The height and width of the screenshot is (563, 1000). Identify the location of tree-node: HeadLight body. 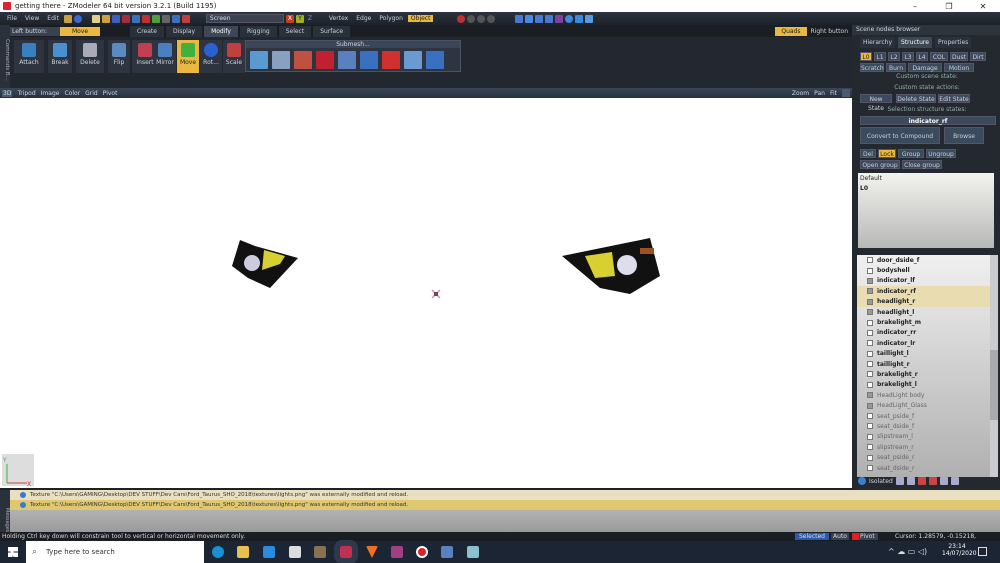
(923, 395).